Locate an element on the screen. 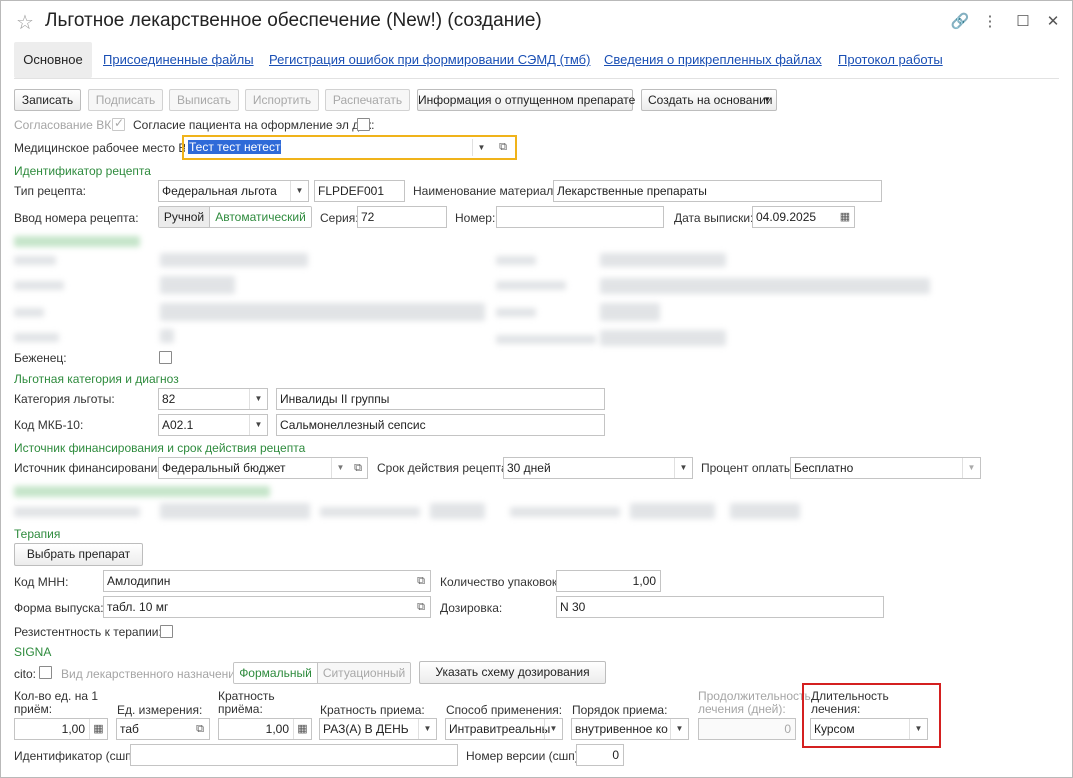  consent-label: Согласие пациента на оформление эл док: is located at coordinates (254, 125).